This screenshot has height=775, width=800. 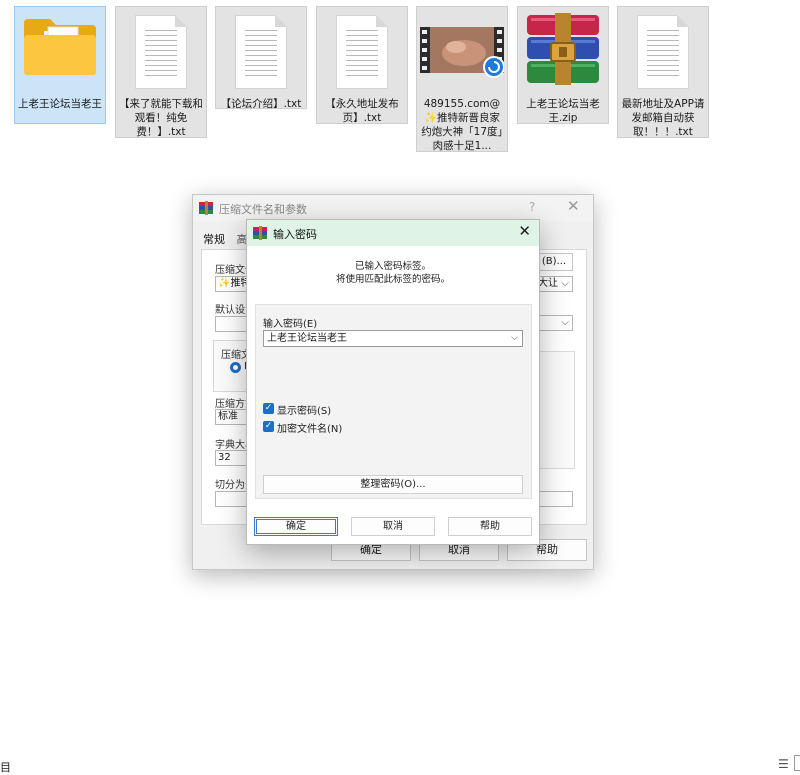 I want to click on file-tile-txt: 最新地址及APP请发邮箱自动获取！！！.txt, so click(x=663, y=72).